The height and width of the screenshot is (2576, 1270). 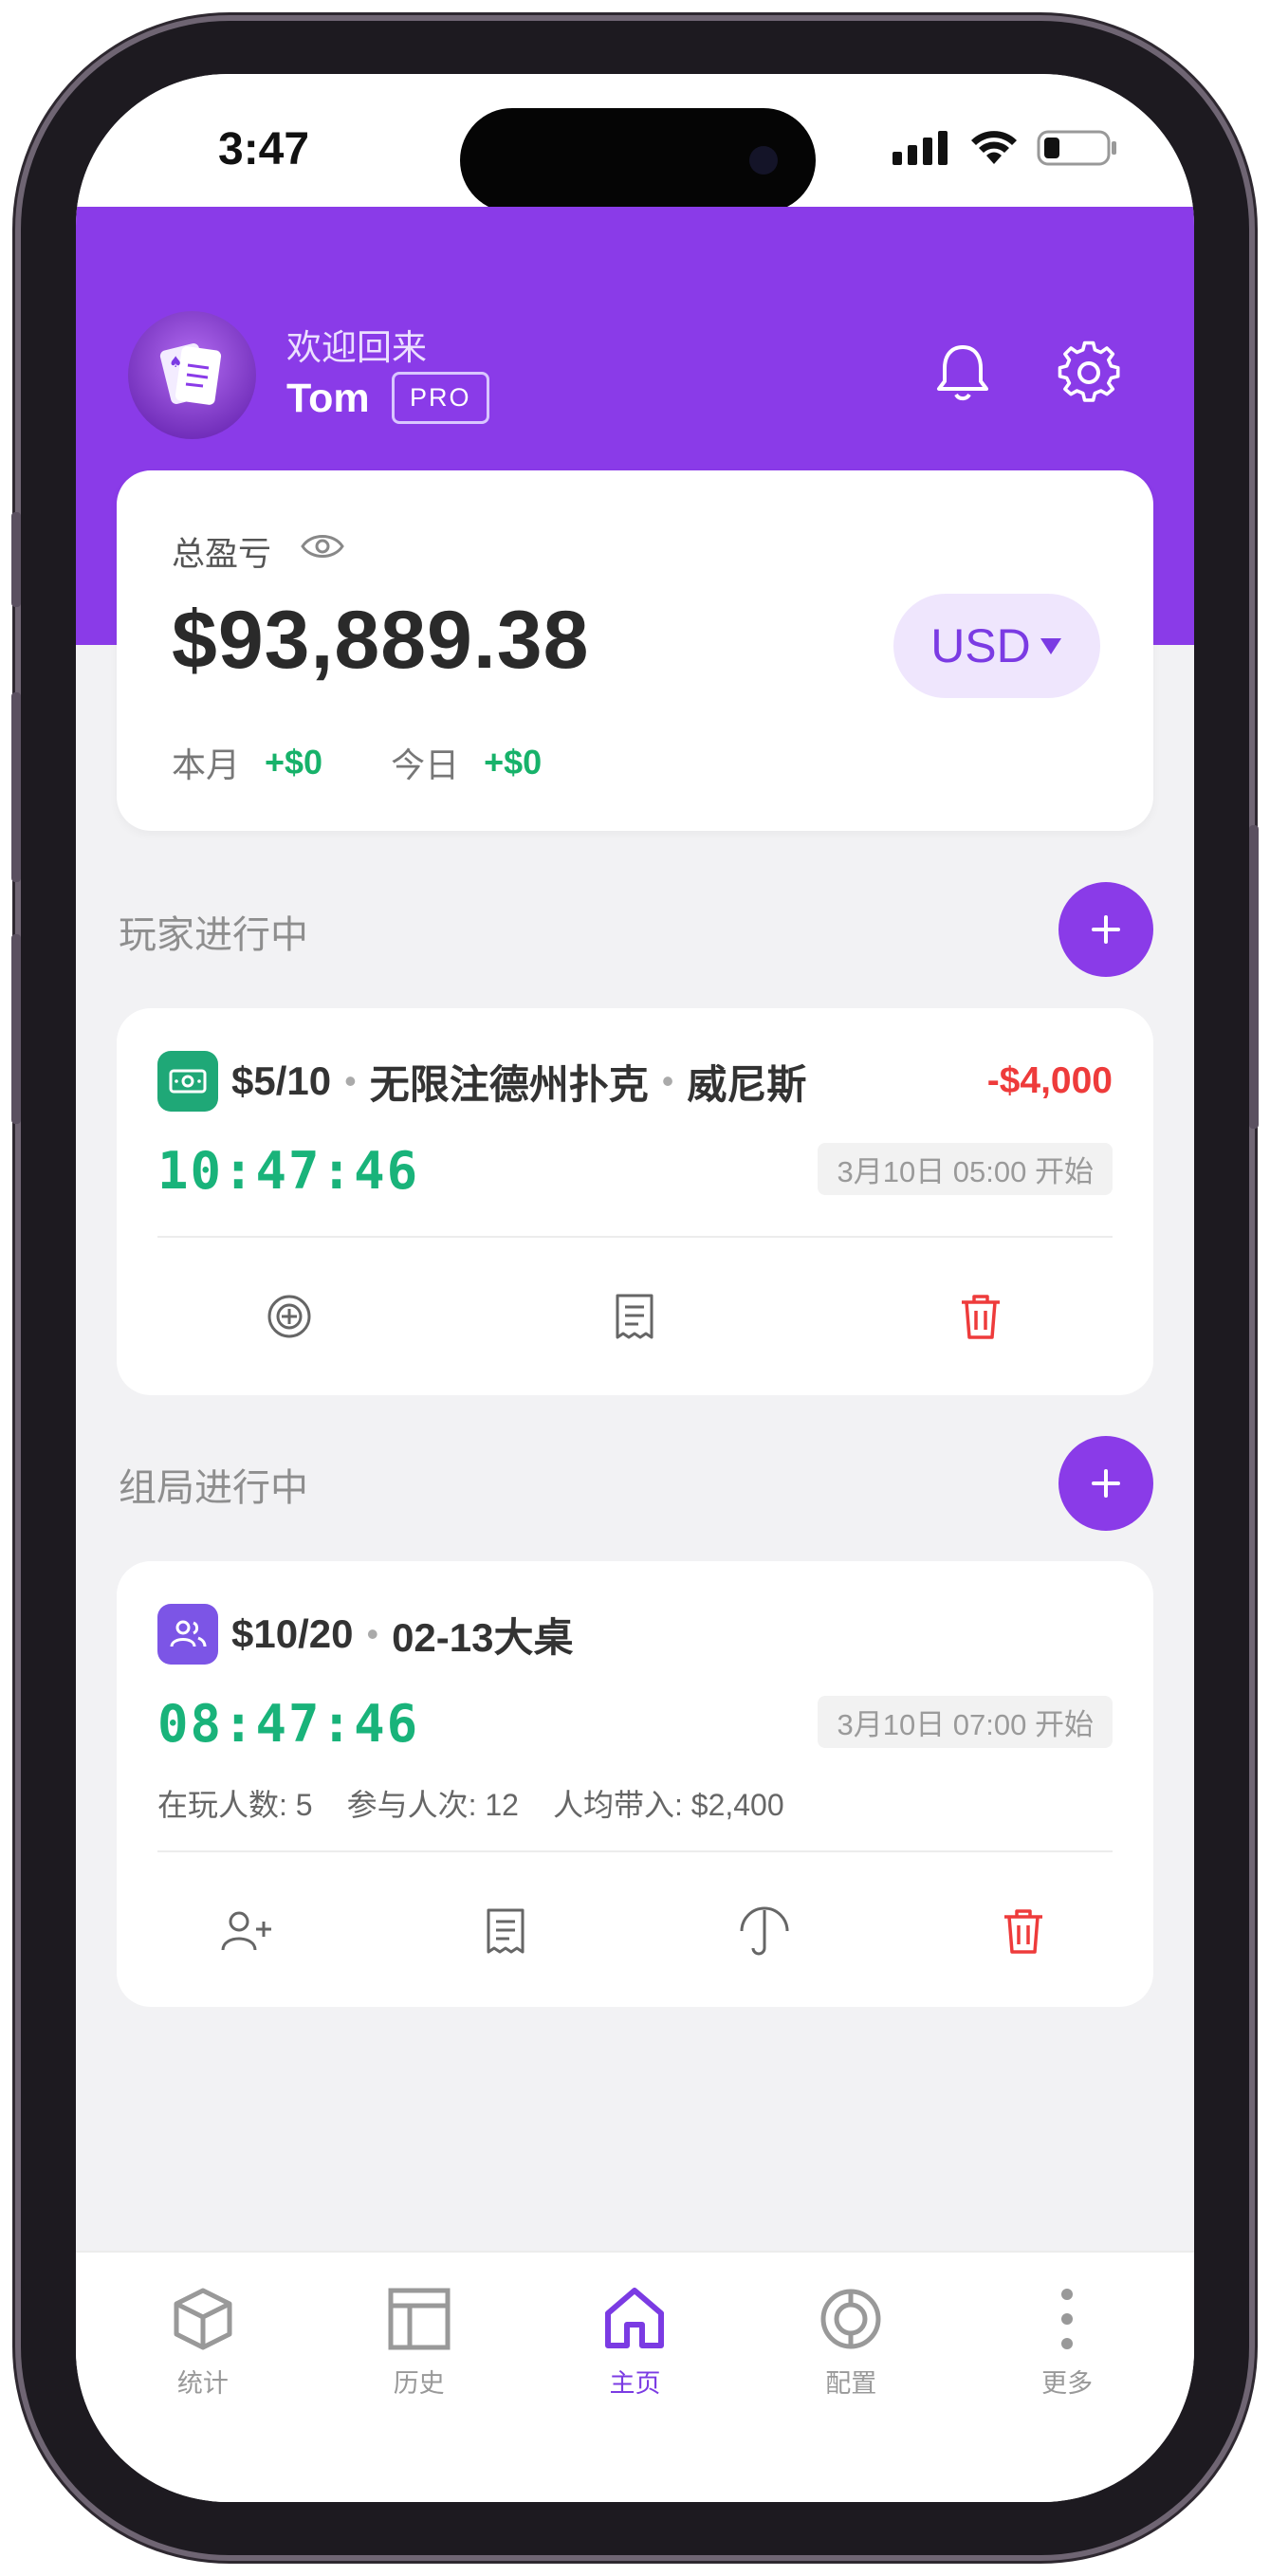 What do you see at coordinates (425, 764) in the screenshot?
I see `today-label: 今日` at bounding box center [425, 764].